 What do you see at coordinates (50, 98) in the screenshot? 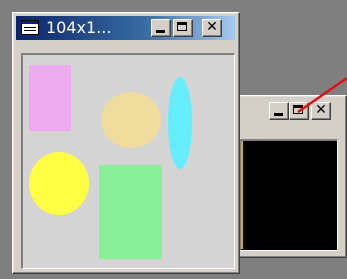
I see `pink-rectangle` at bounding box center [50, 98].